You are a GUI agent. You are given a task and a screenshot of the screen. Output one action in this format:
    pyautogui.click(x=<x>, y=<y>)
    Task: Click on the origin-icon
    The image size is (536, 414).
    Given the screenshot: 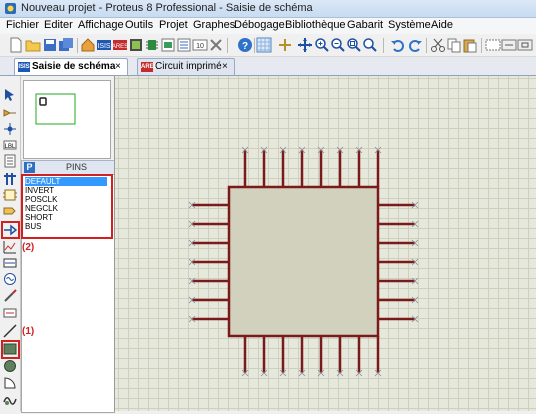 What is the action you would take?
    pyautogui.click(x=285, y=45)
    